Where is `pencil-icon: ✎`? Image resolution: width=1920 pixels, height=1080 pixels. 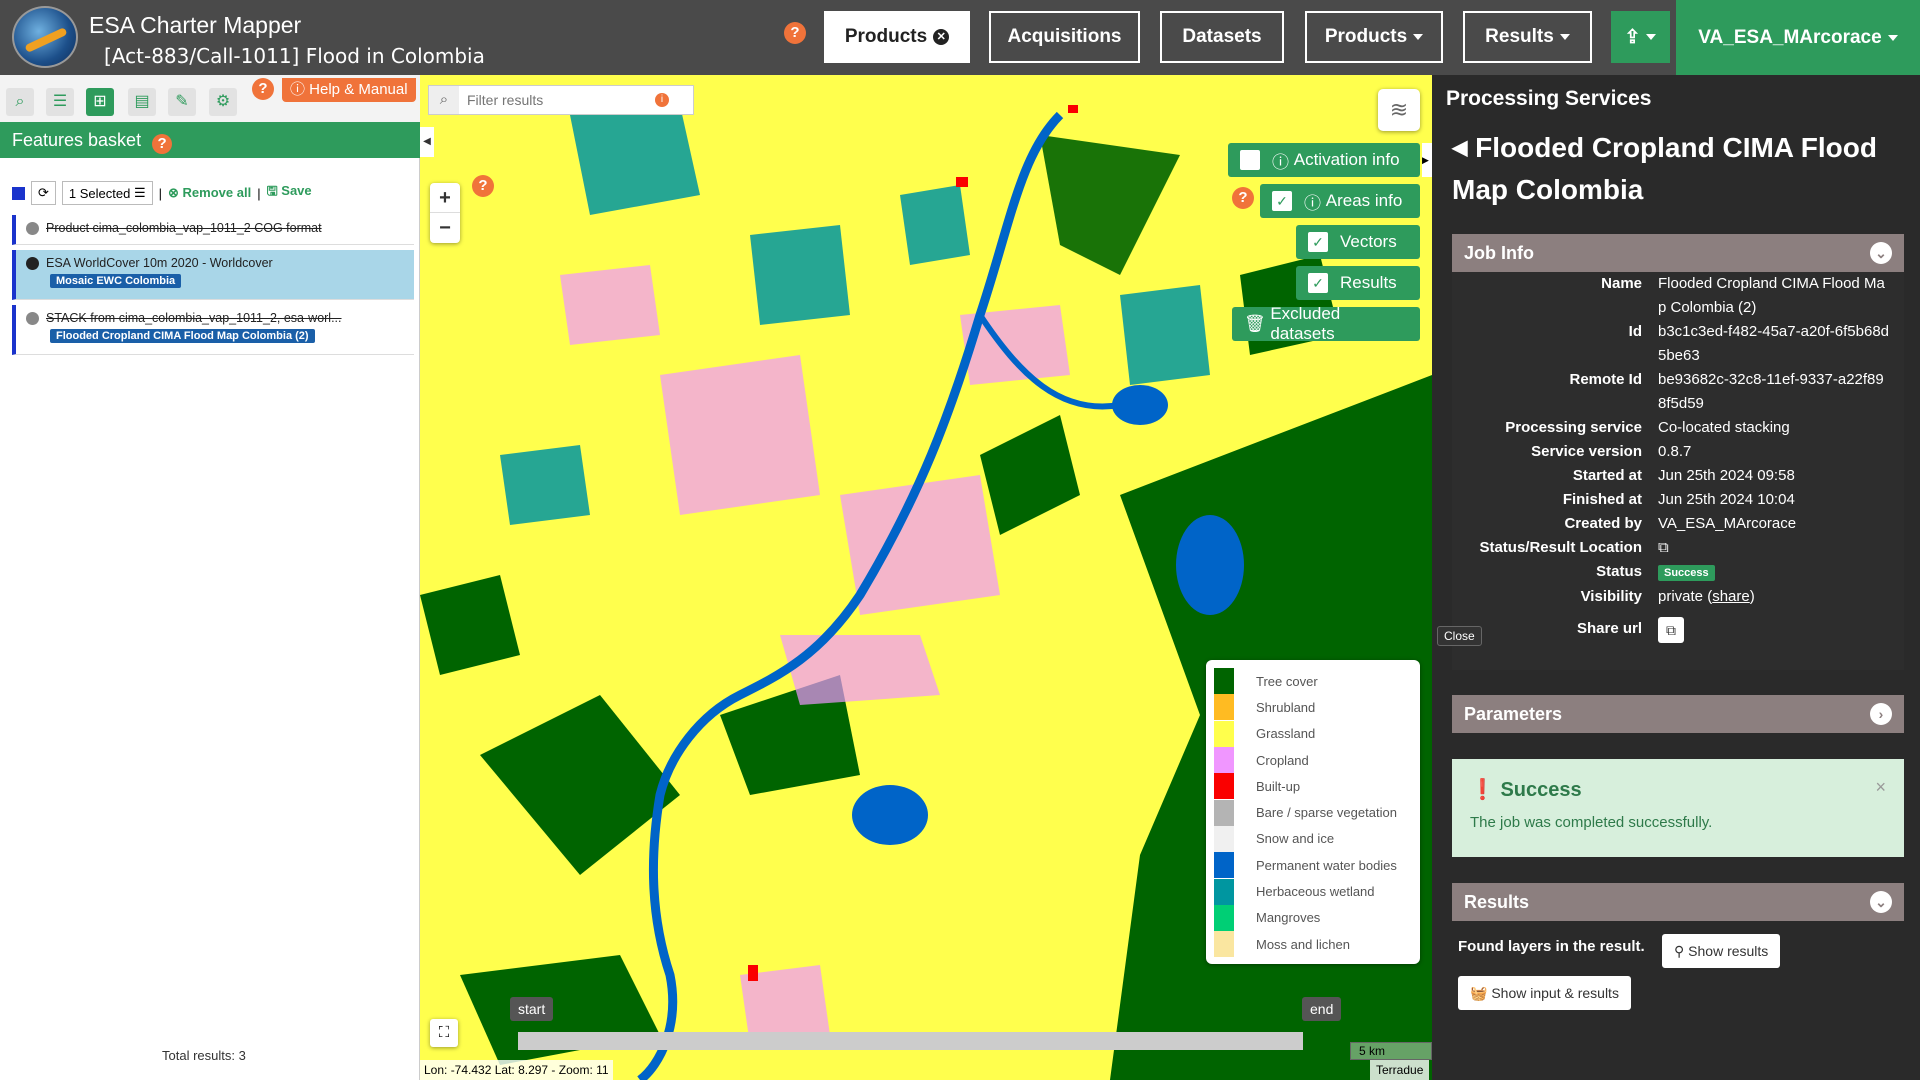 pencil-icon: ✎ is located at coordinates (182, 102).